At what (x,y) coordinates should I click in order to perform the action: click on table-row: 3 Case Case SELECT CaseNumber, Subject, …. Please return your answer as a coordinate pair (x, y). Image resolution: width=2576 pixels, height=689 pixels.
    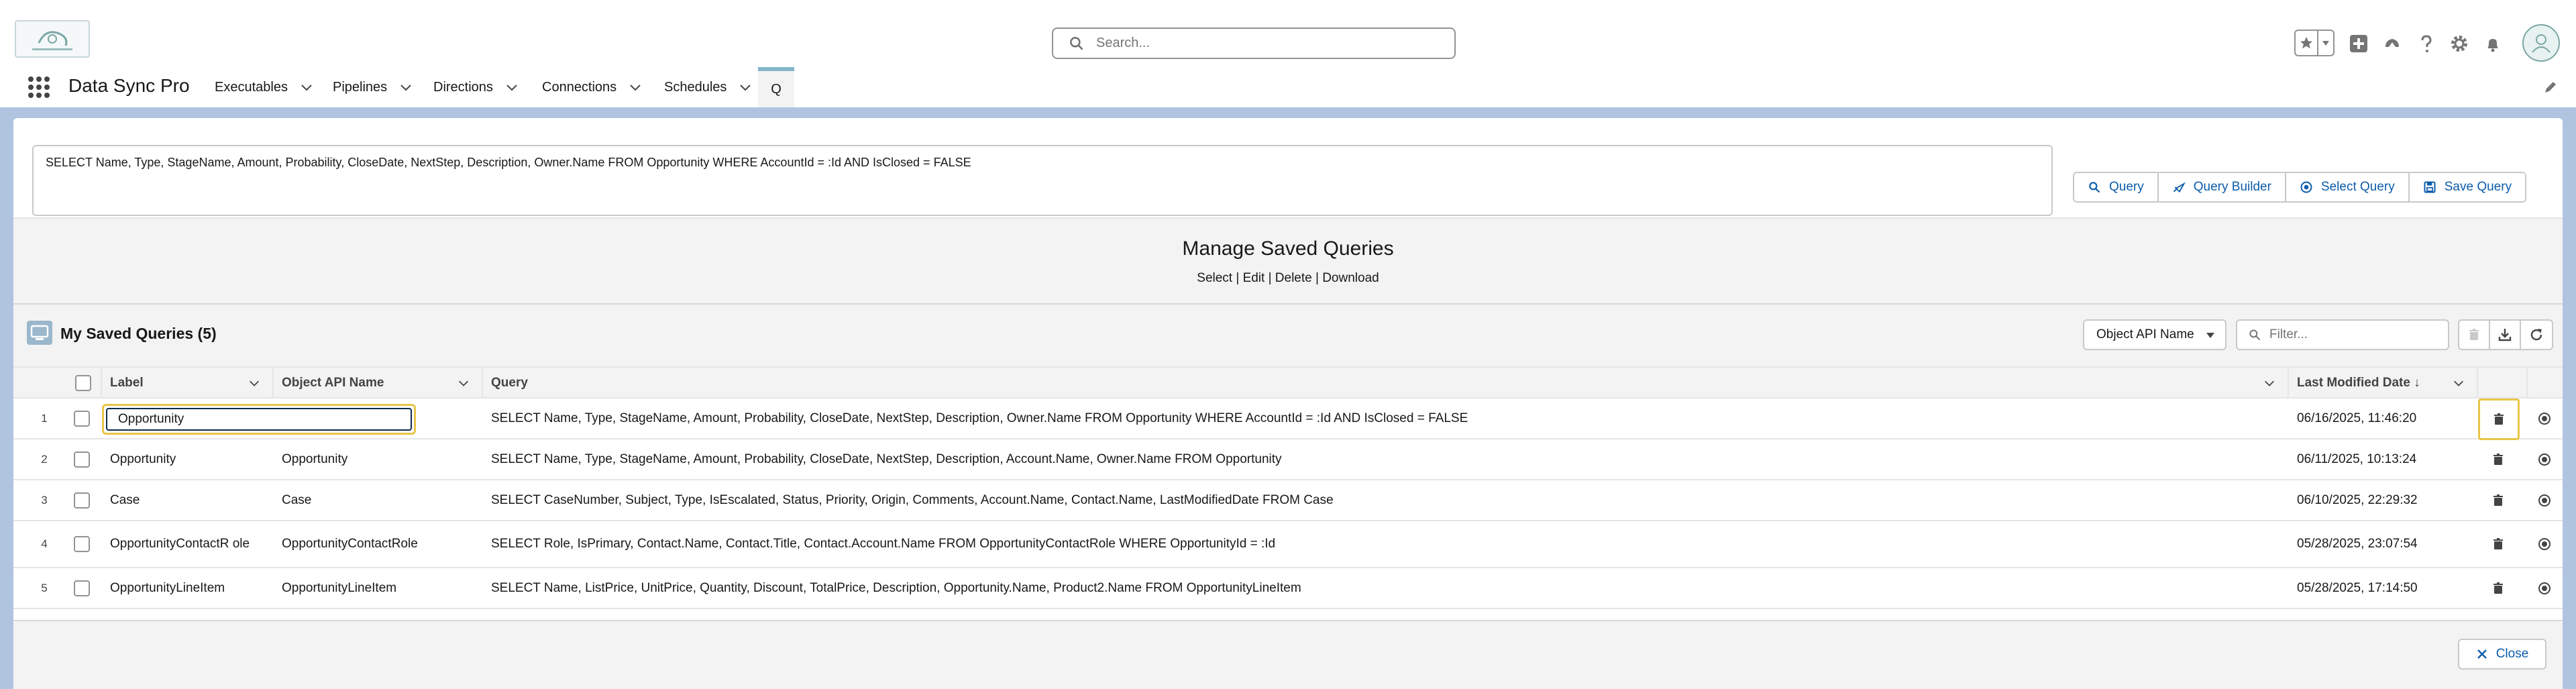
    Looking at the image, I should click on (1288, 500).